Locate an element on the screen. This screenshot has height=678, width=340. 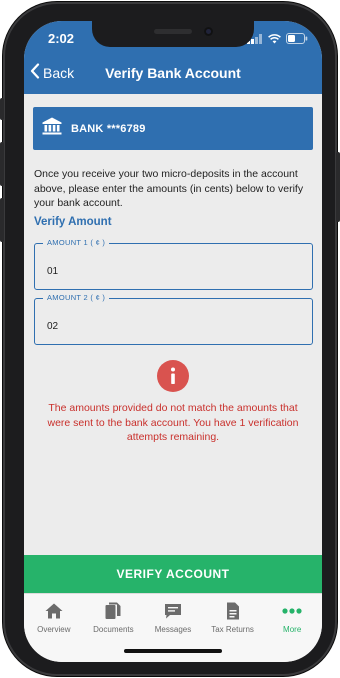
status-time: 2:02 is located at coordinates (61, 38).